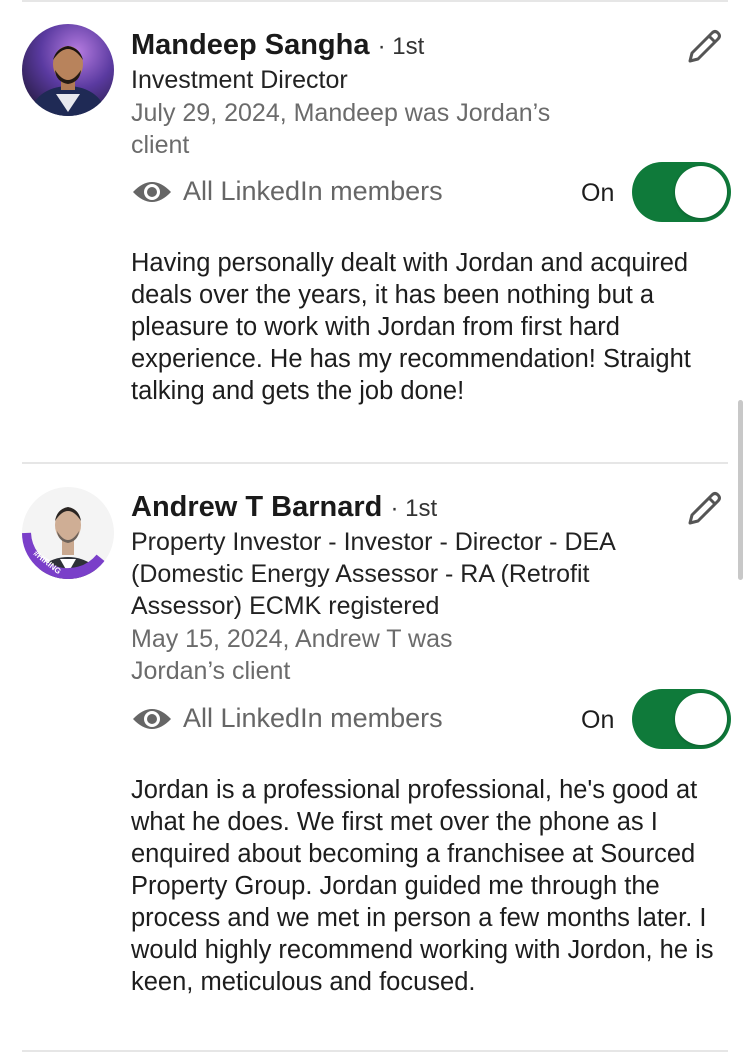 The image size is (750, 1054). Describe the element at coordinates (740, 490) in the screenshot. I see `scrollbar` at that location.